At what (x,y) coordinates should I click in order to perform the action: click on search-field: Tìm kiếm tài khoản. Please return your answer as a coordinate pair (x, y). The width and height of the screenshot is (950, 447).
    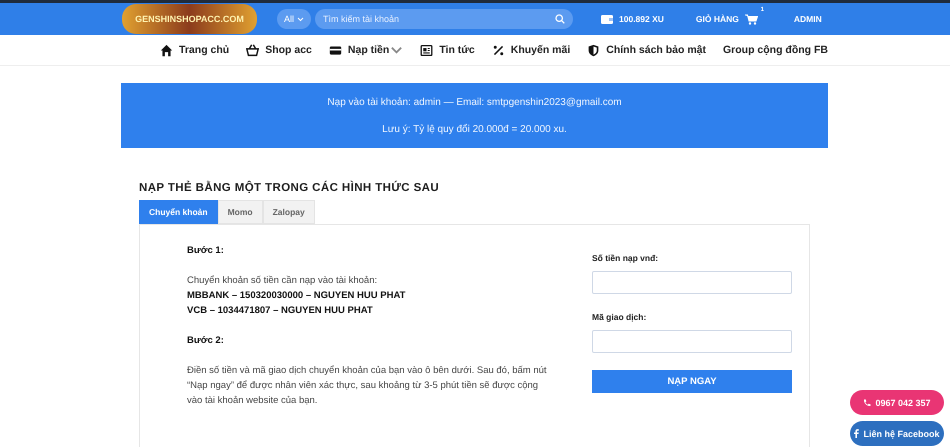
    Looking at the image, I should click on (444, 19).